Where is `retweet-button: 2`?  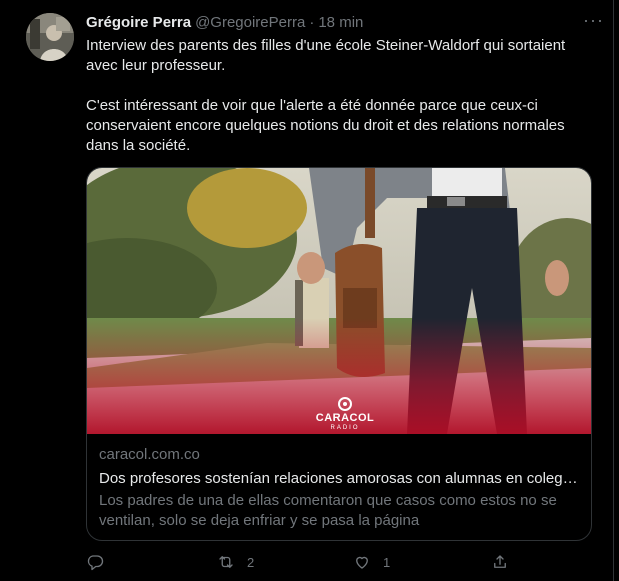
retweet-button: 2 is located at coordinates (235, 562).